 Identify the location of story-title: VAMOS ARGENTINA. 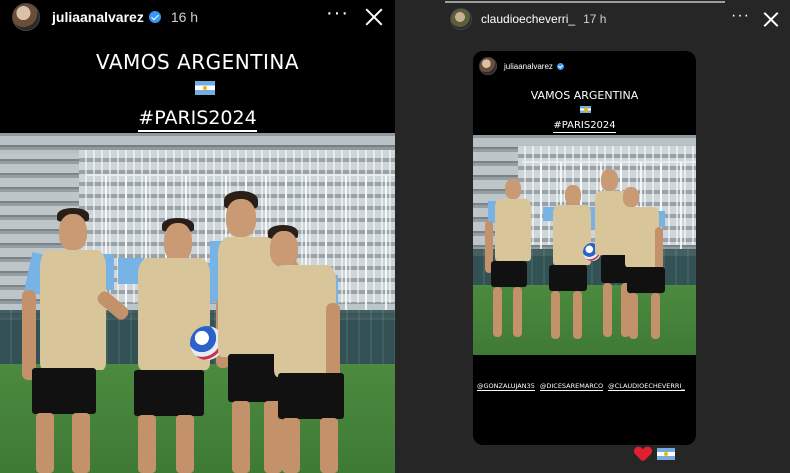
(197, 62).